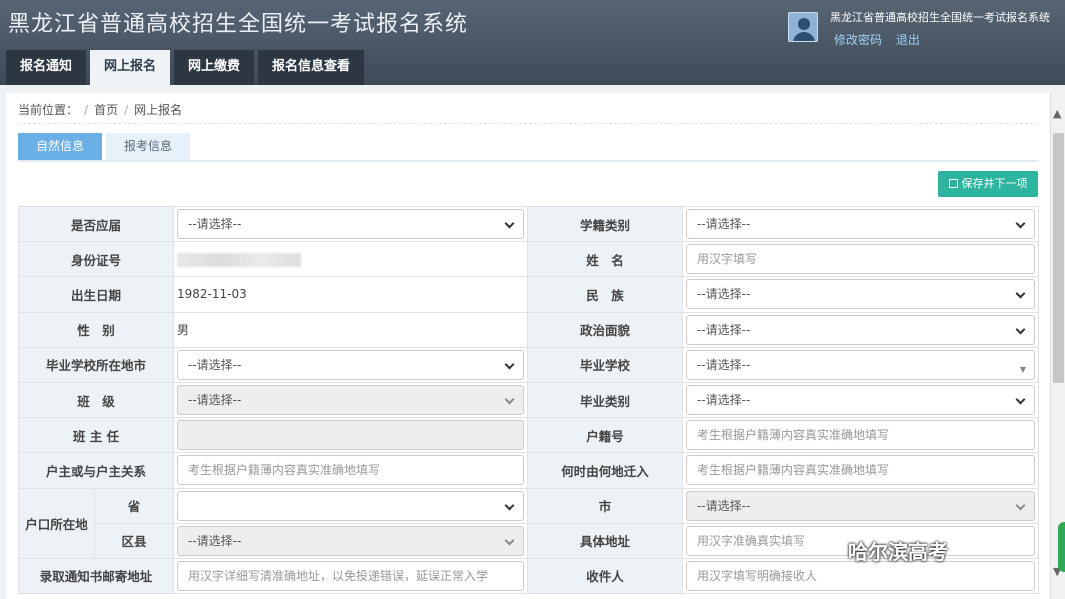  Describe the element at coordinates (56, 523) in the screenshot. I see `label-household-location: 户口所在地` at that location.